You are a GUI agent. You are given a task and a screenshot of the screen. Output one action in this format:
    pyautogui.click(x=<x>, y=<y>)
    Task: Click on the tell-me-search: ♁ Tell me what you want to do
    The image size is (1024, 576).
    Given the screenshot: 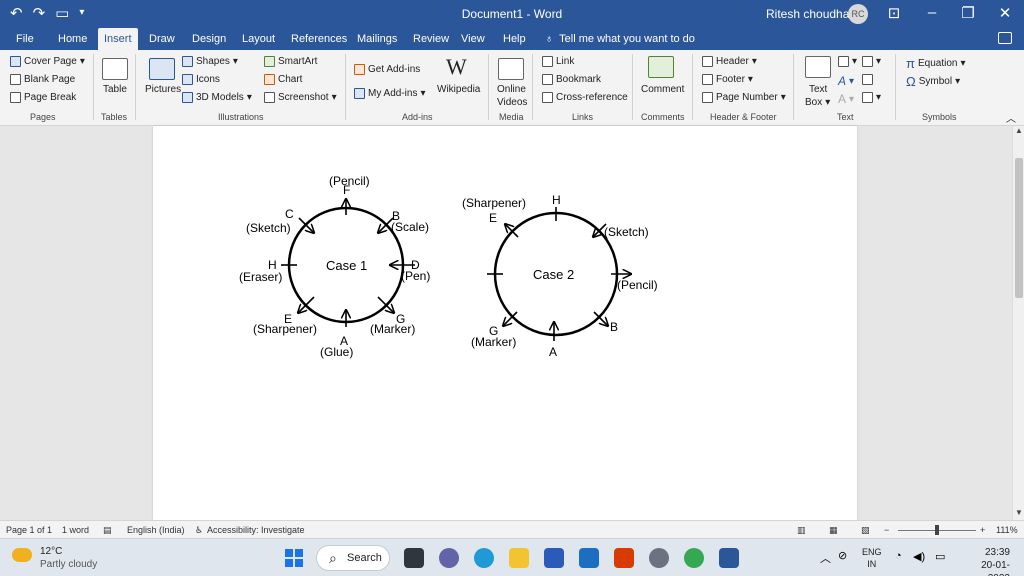 What is the action you would take?
    pyautogui.click(x=620, y=39)
    